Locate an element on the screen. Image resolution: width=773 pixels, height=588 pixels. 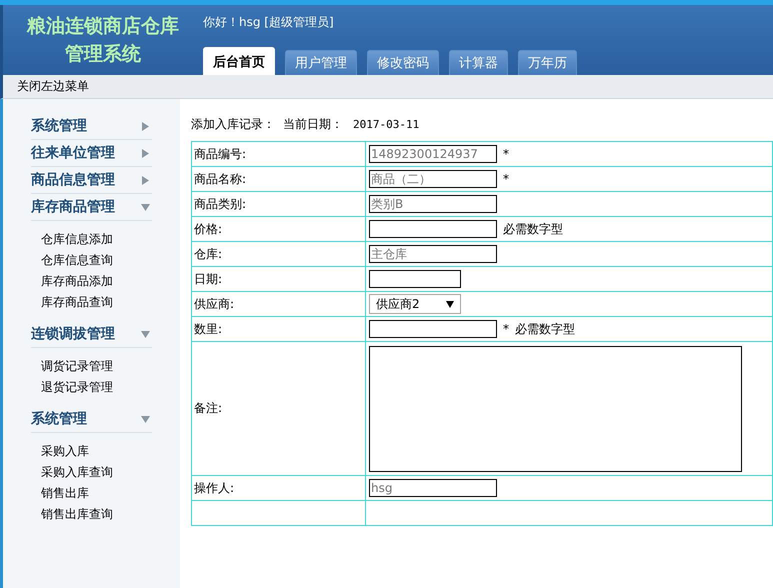
input-field: 商品（二） is located at coordinates (433, 179).